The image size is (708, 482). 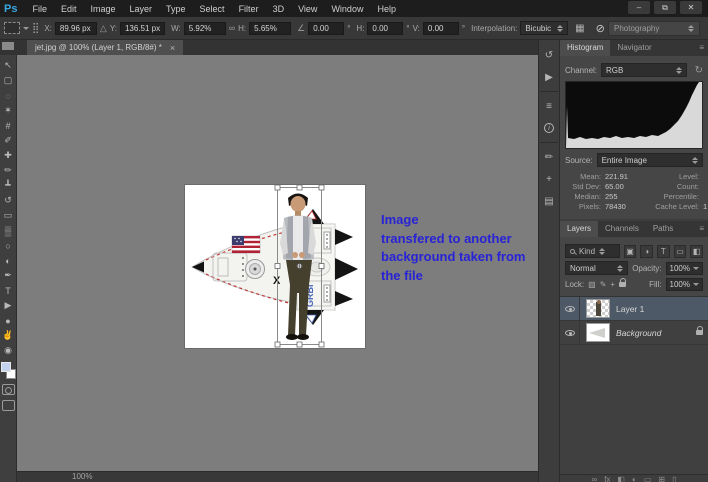 I want to click on x-position-field: 89.96 px, so click(x=75, y=28).